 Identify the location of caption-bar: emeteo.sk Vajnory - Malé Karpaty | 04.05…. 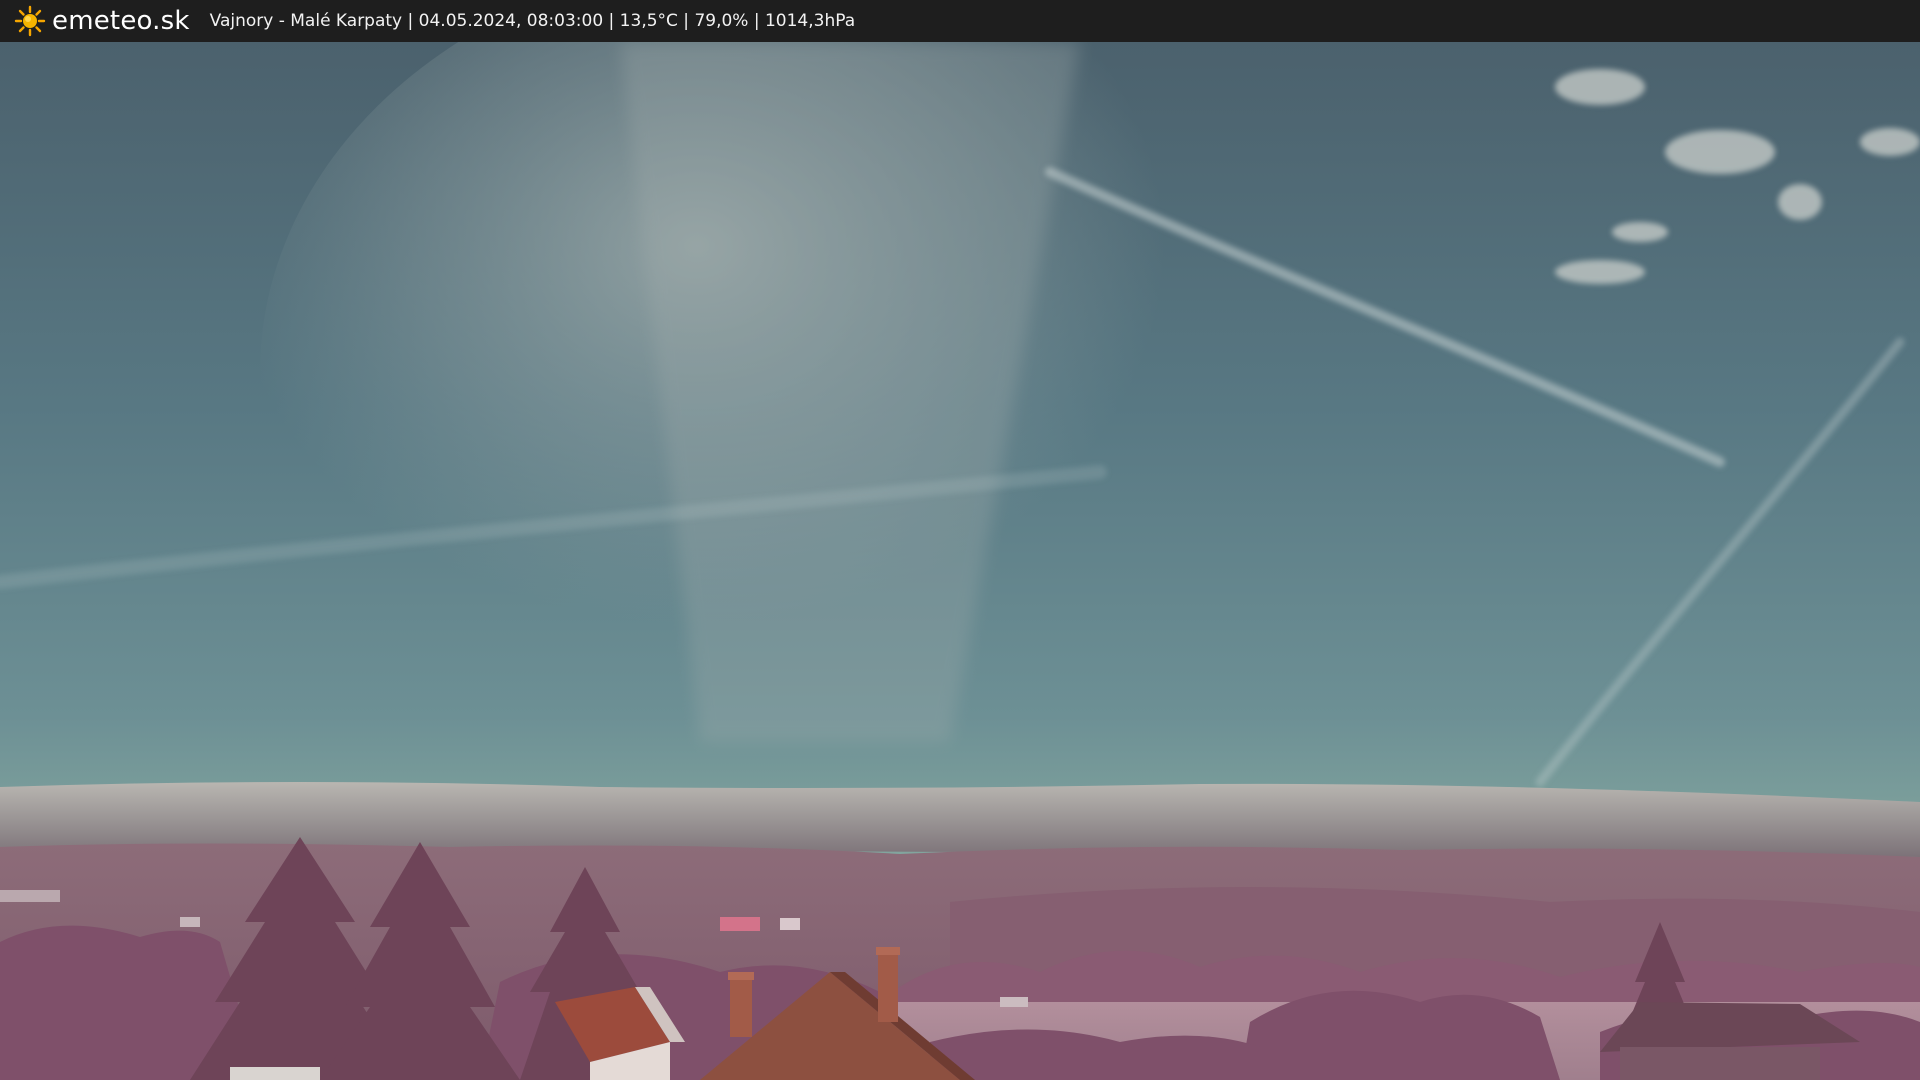
(960, 21).